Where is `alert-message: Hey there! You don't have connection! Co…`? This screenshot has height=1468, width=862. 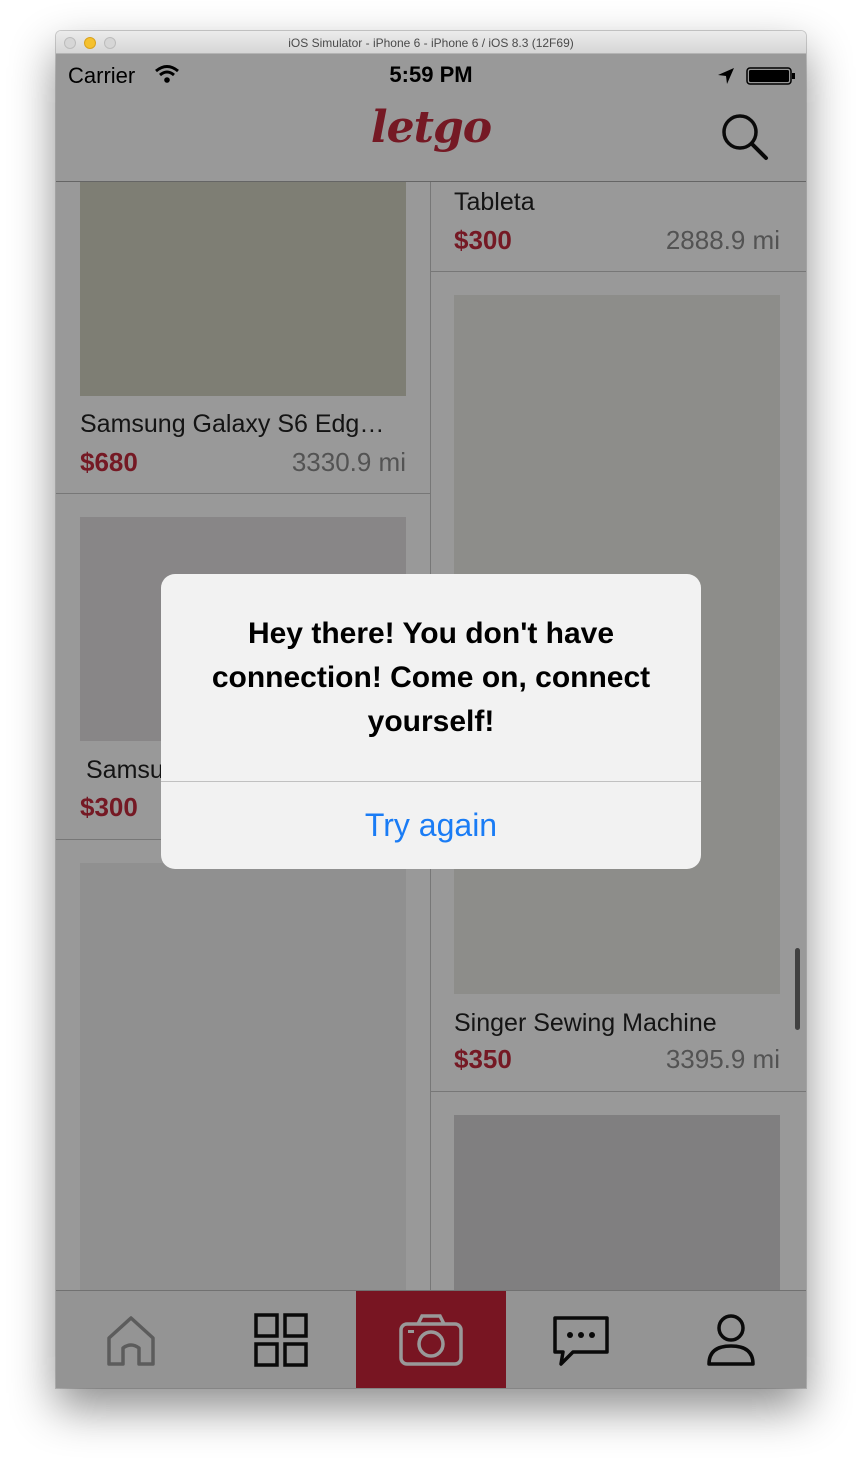
alert-message: Hey there! You don't have connection! Co… is located at coordinates (431, 677).